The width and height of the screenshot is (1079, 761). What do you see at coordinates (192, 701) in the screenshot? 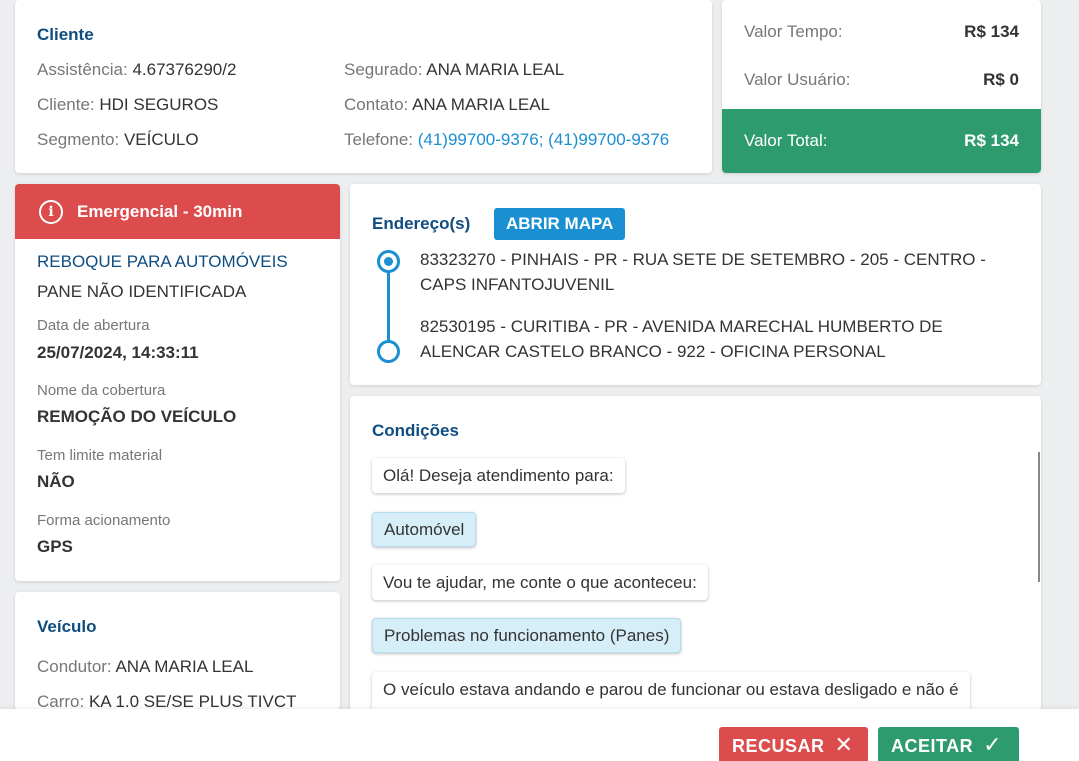
I see `carro-value: KA 1.0 SE/SE PLUS TIVCT` at bounding box center [192, 701].